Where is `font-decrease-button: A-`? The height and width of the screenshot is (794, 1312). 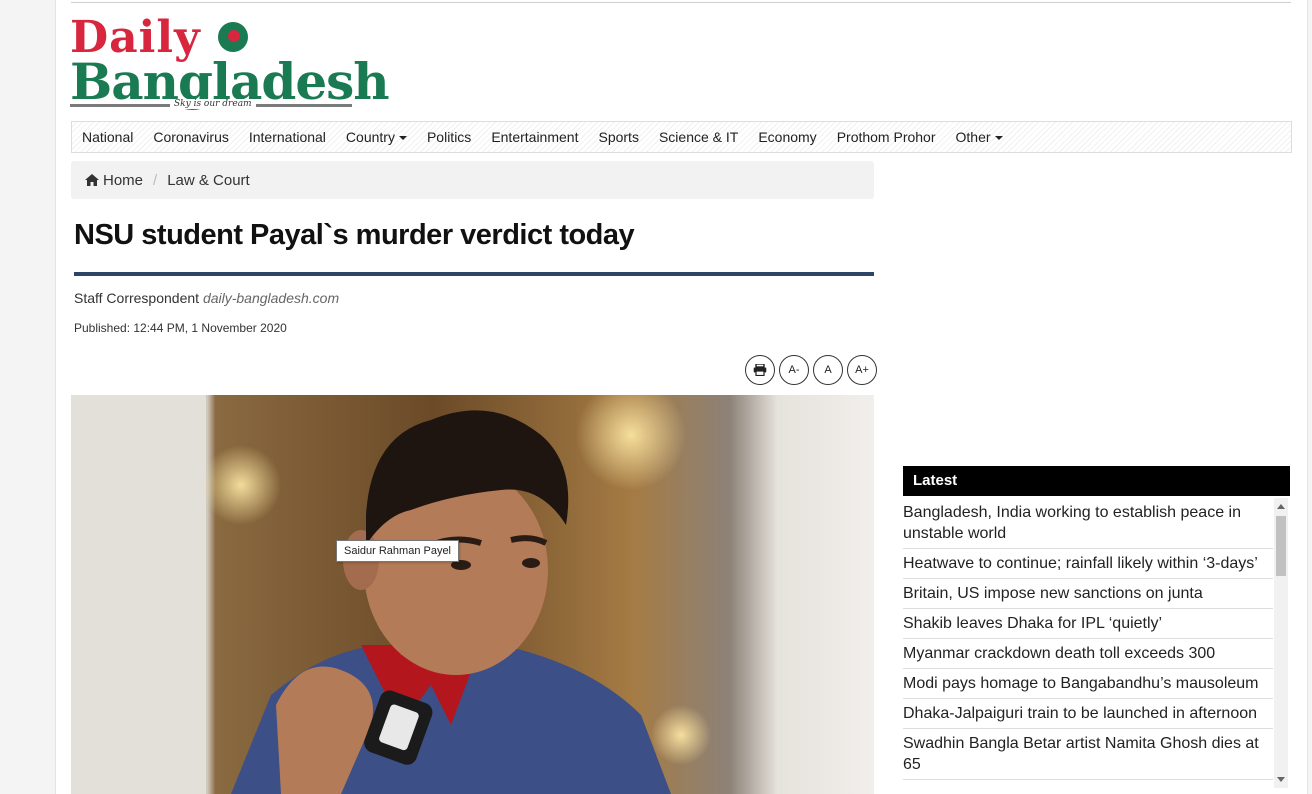 font-decrease-button: A- is located at coordinates (794, 370).